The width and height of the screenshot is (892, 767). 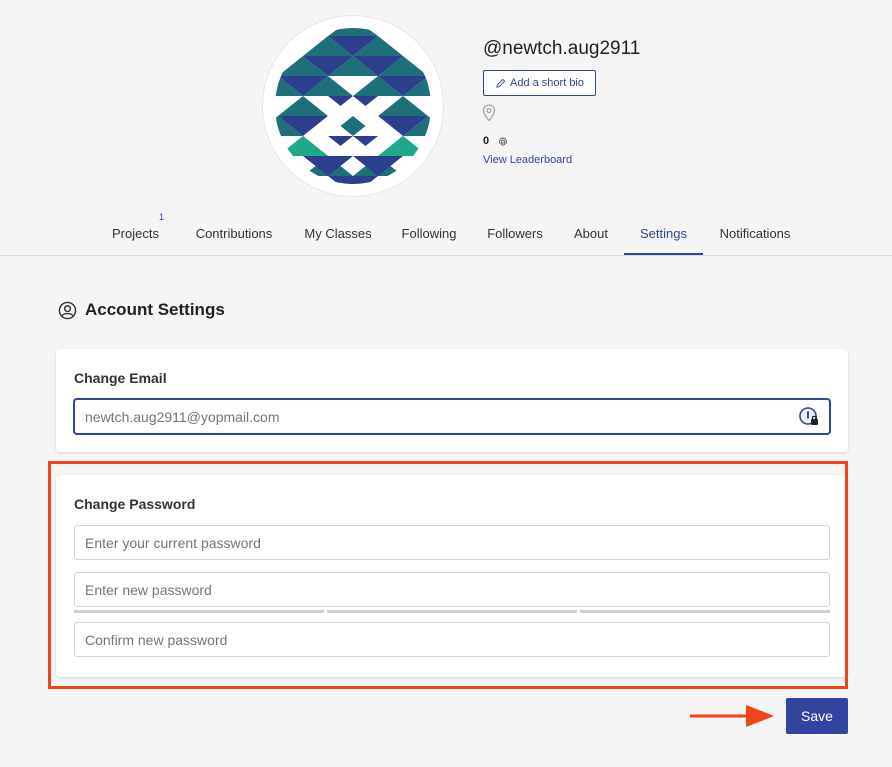 What do you see at coordinates (547, 83) in the screenshot?
I see `add-bio-label: Add a short bio` at bounding box center [547, 83].